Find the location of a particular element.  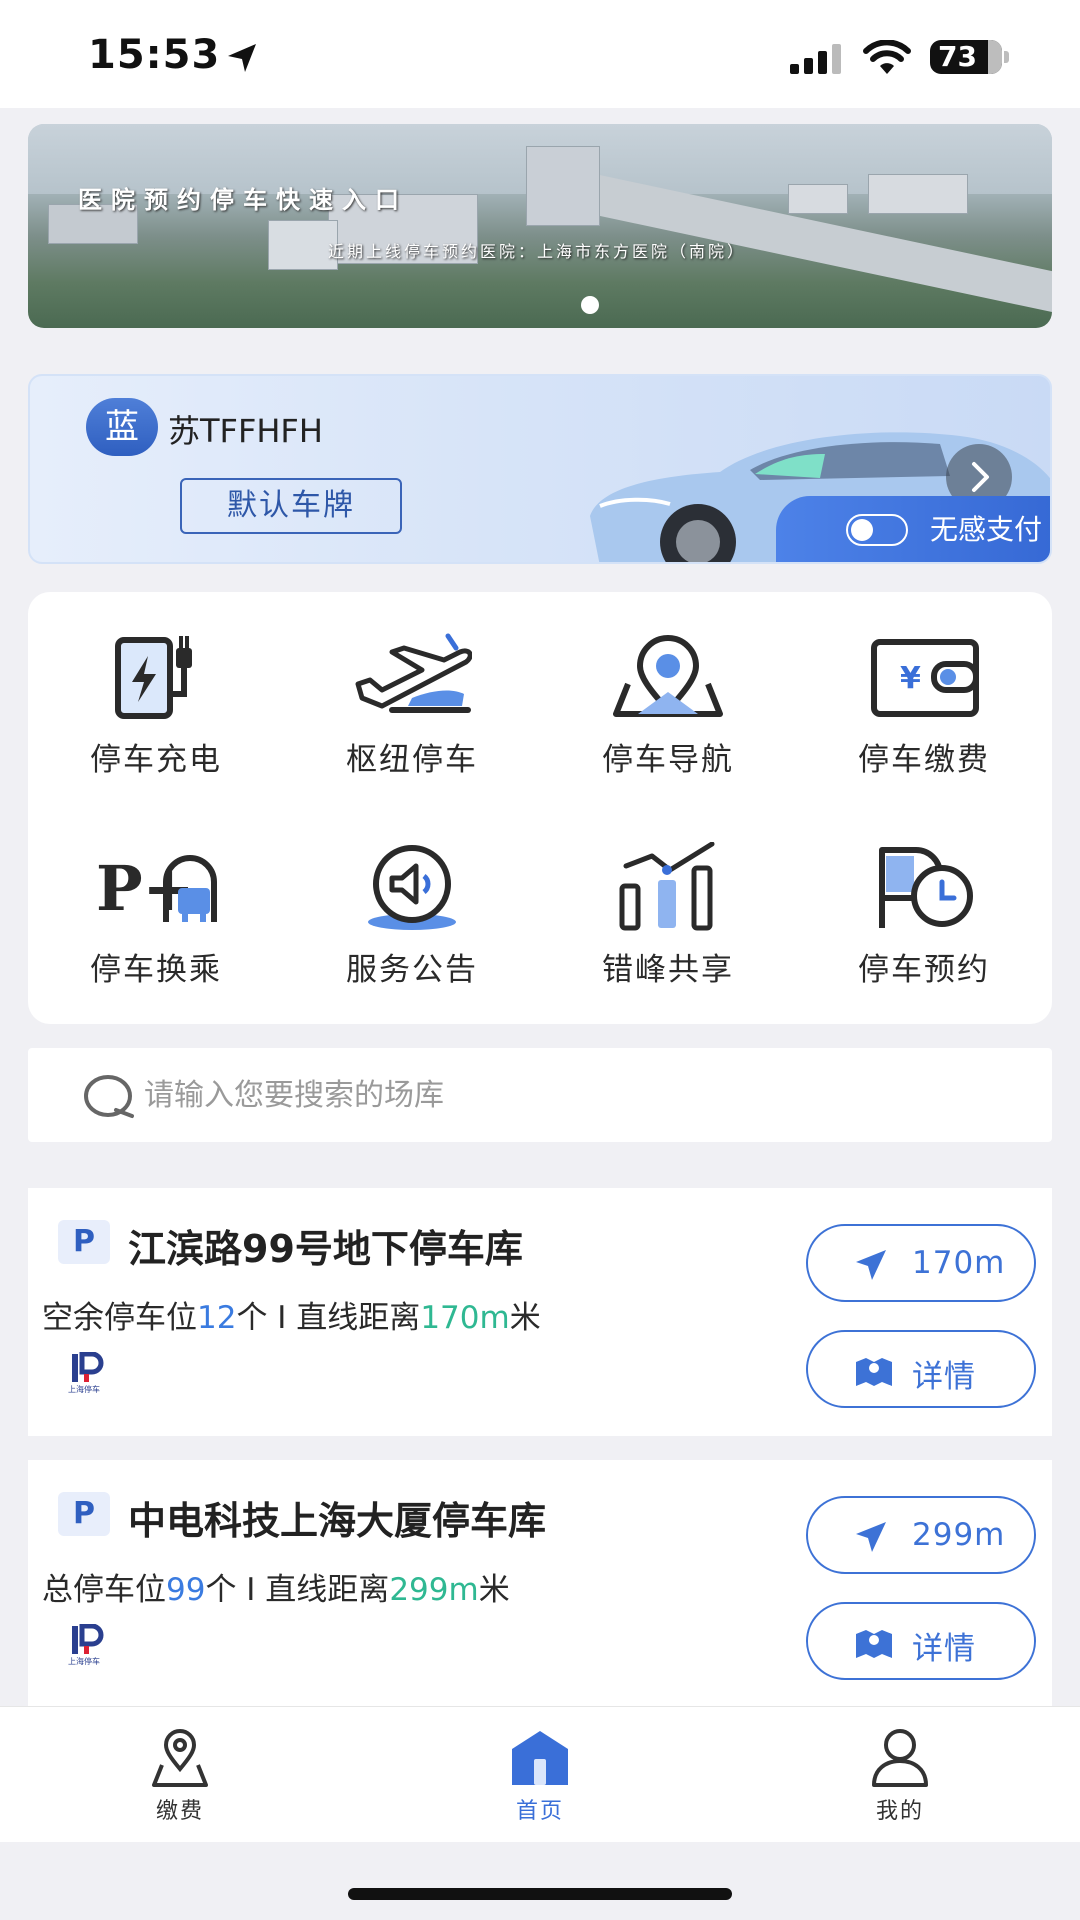

default-plate-button: 默认车牌 is located at coordinates (291, 506).